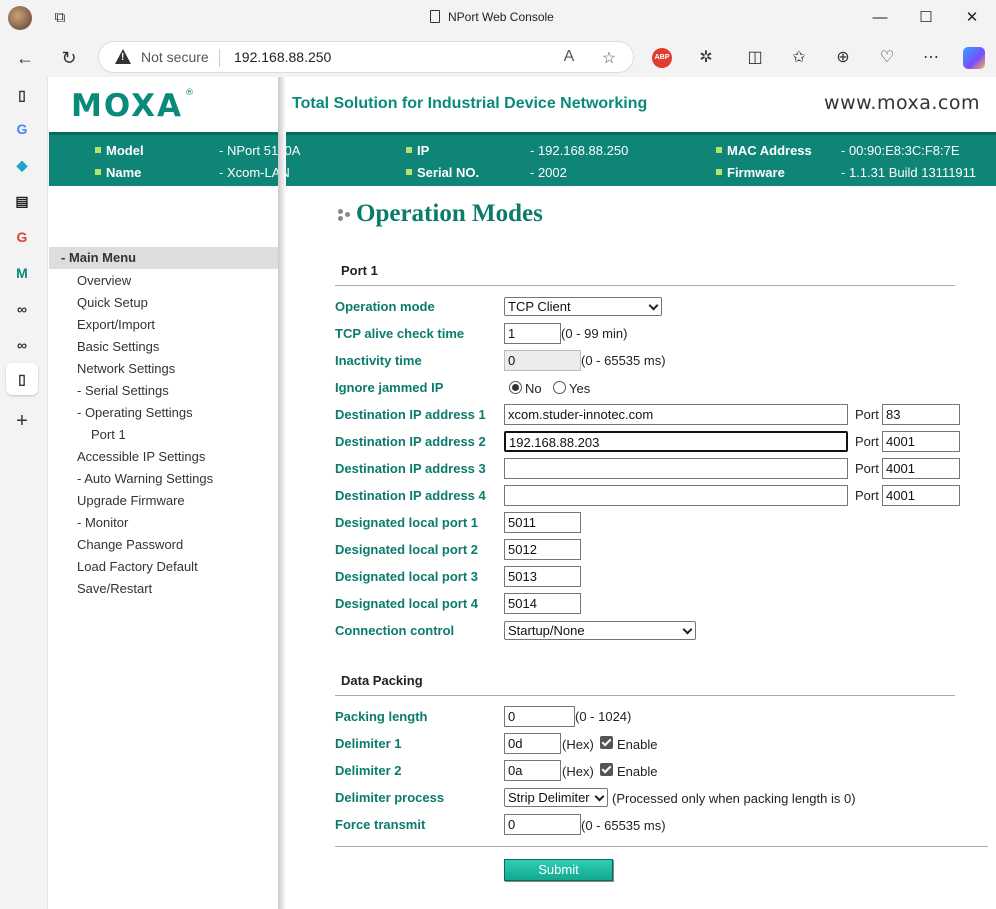 The image size is (996, 909). I want to click on dest2-input: 192.168.88.203, so click(676, 441).